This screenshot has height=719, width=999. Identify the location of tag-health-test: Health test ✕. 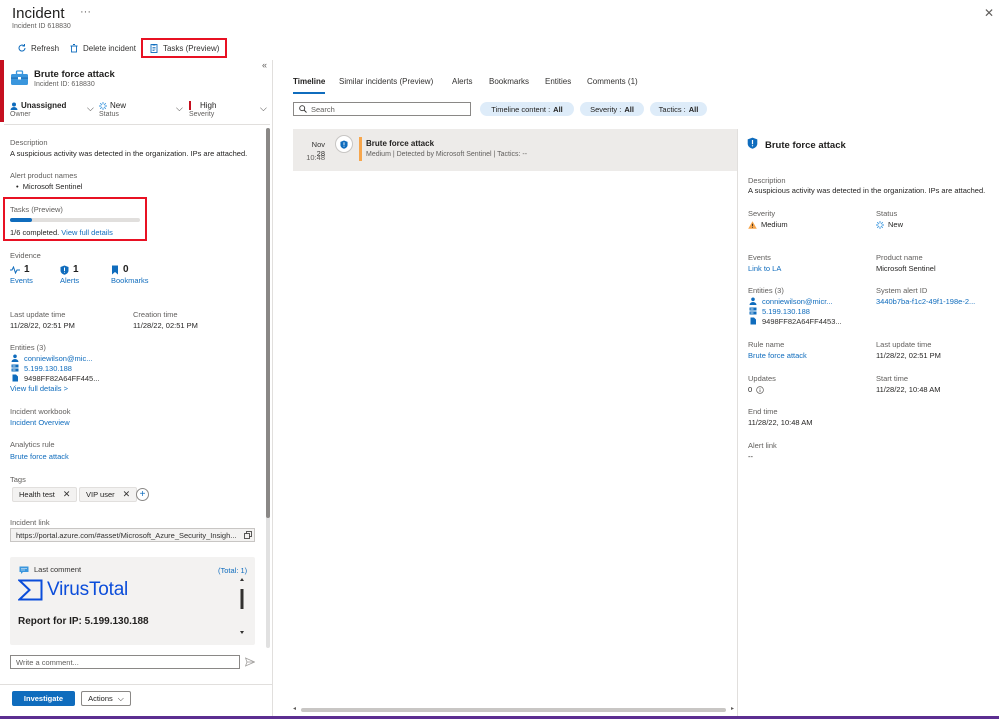
(45, 494).